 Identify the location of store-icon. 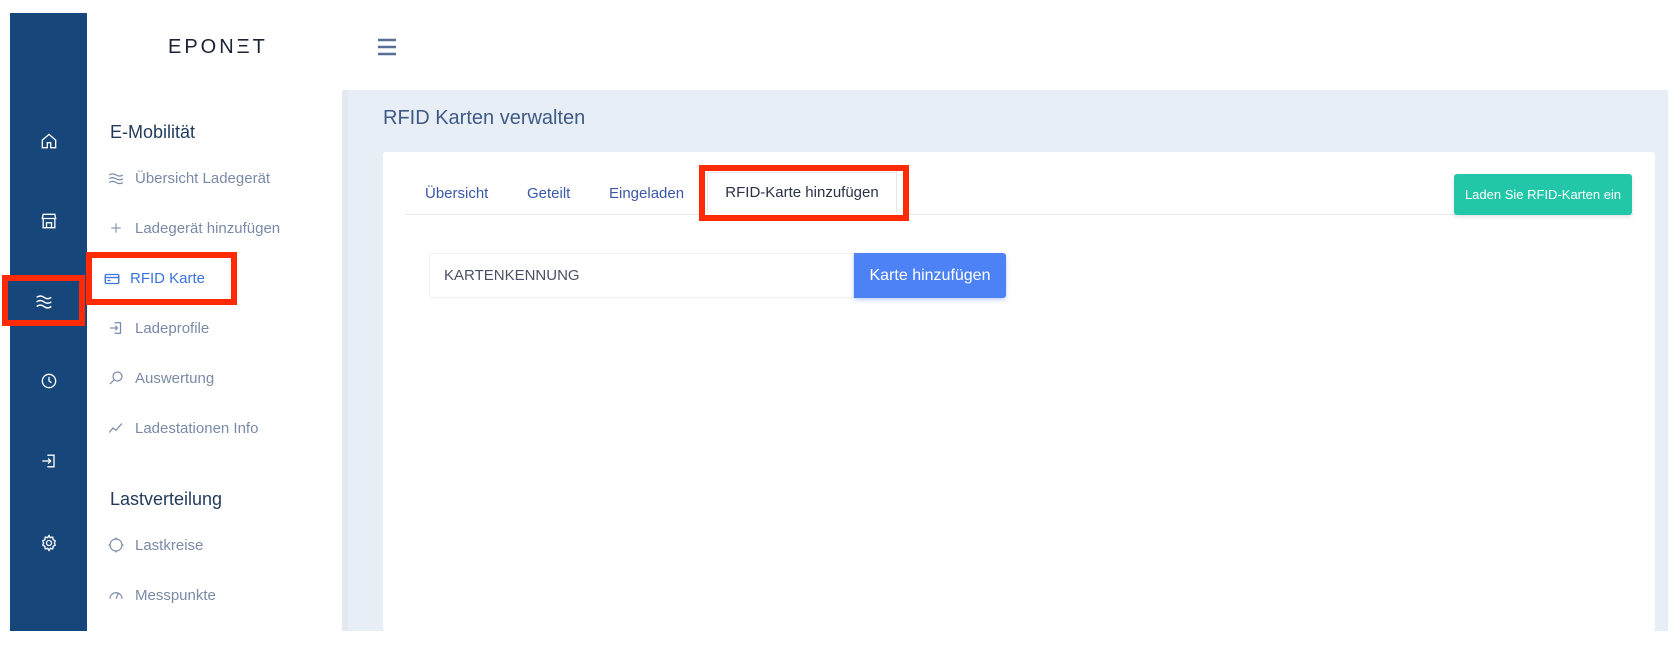
(48, 221).